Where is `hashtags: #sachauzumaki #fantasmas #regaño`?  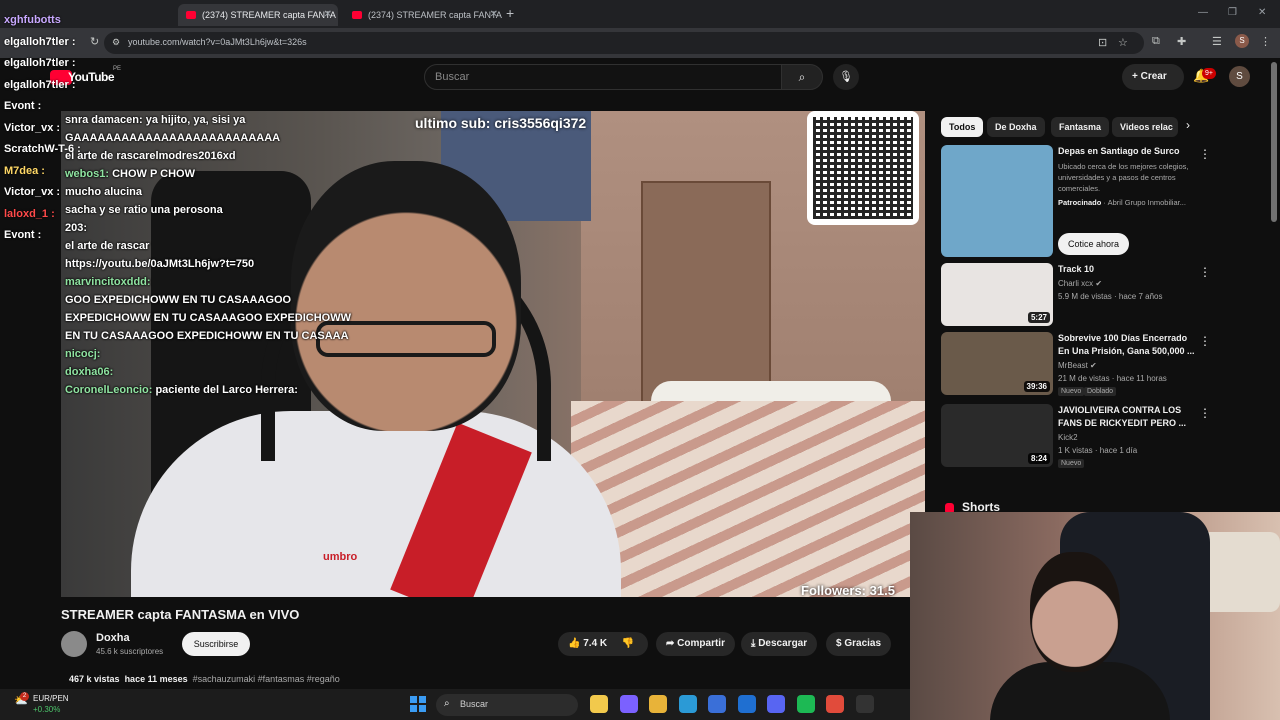 hashtags: #sachauzumaki #fantasmas #regaño is located at coordinates (266, 679).